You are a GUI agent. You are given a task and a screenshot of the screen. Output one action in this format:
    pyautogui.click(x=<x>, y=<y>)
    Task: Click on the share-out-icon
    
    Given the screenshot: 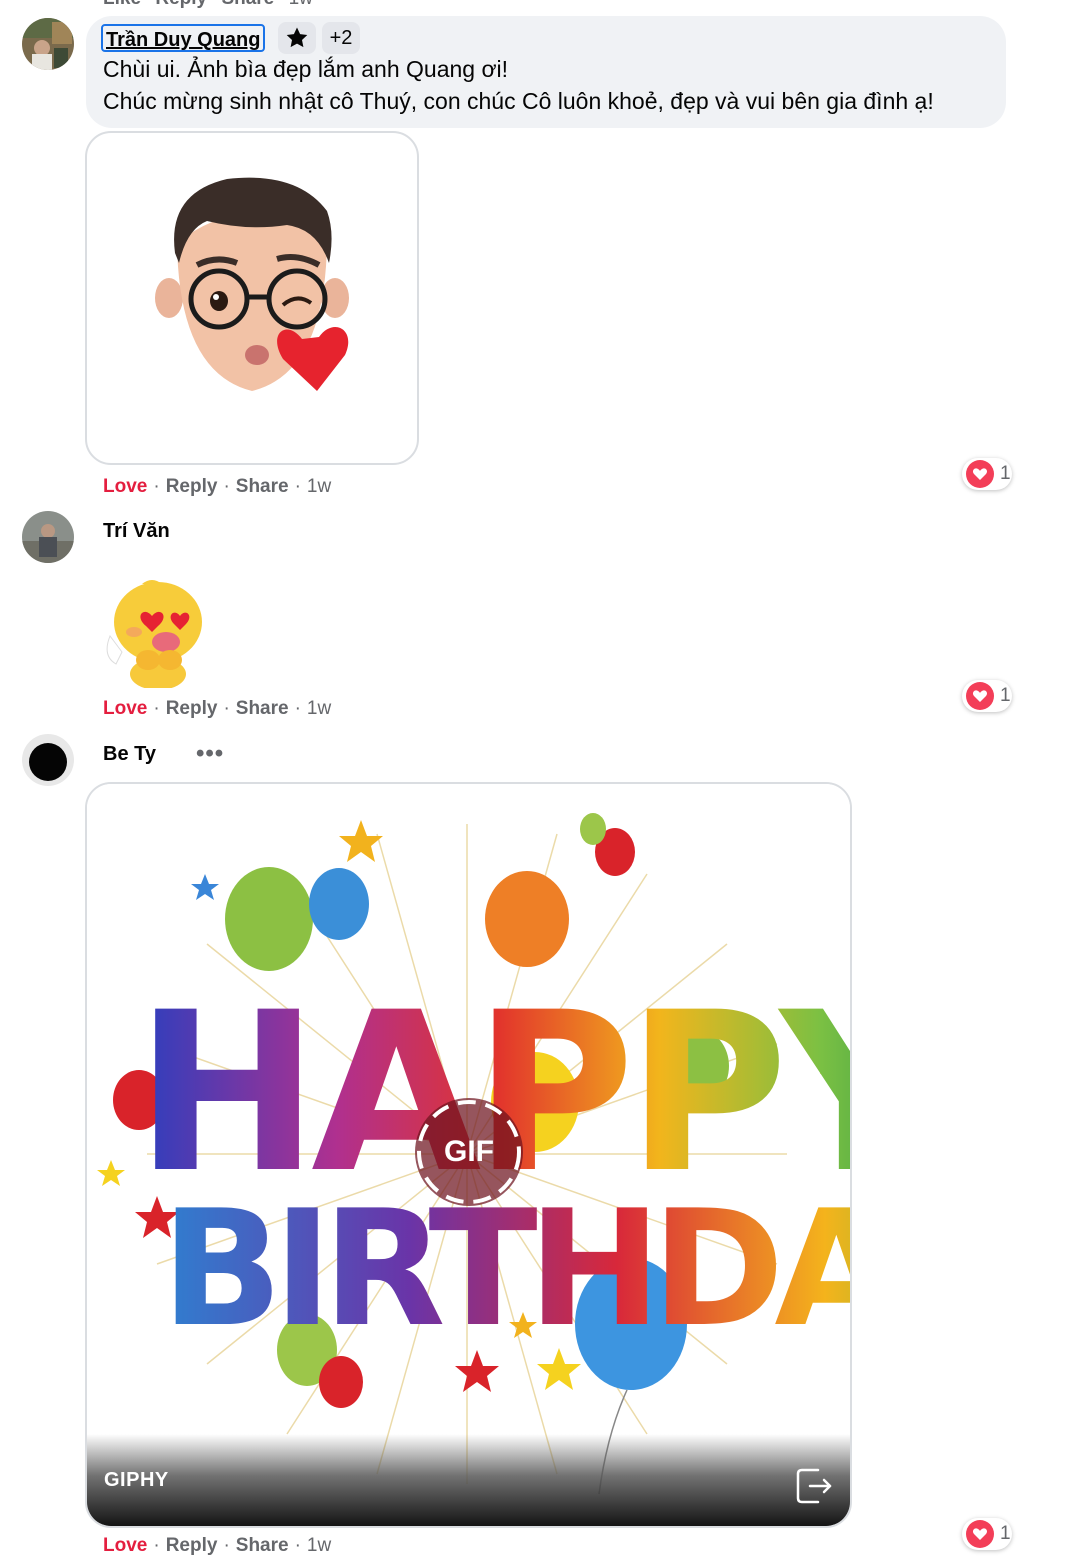 What is the action you would take?
    pyautogui.click(x=814, y=1486)
    